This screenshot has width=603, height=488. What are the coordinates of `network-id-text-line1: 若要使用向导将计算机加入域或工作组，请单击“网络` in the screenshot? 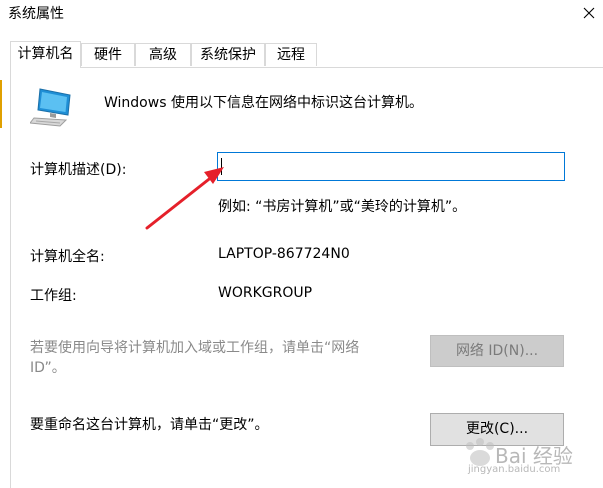 It's located at (195, 348).